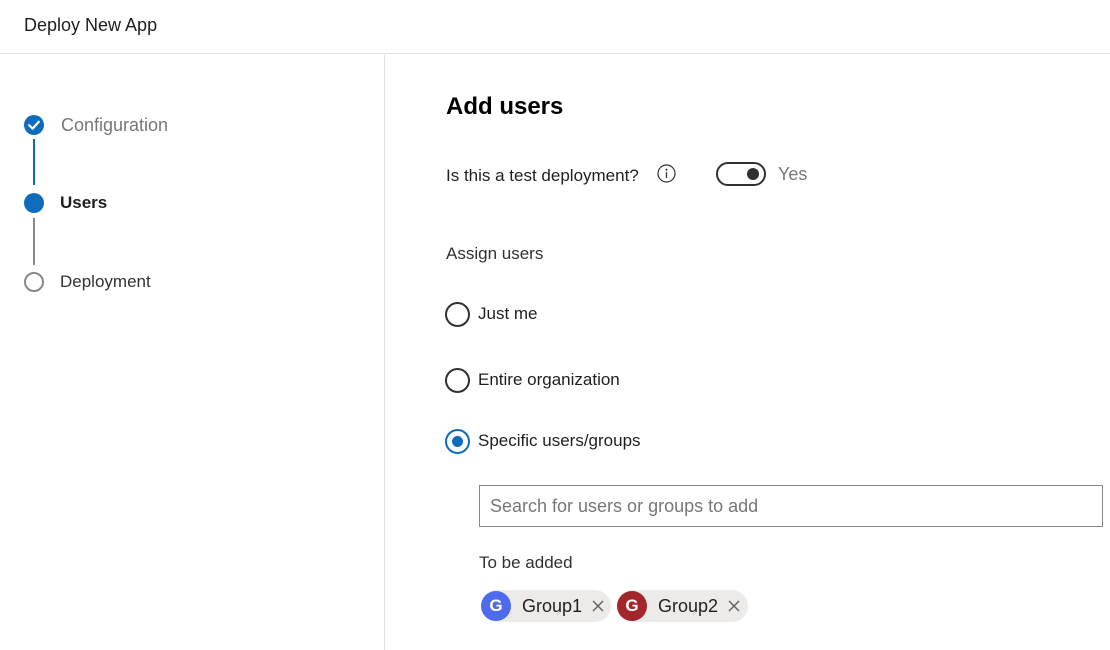  Describe the element at coordinates (666, 173) in the screenshot. I see `info-icon` at that location.